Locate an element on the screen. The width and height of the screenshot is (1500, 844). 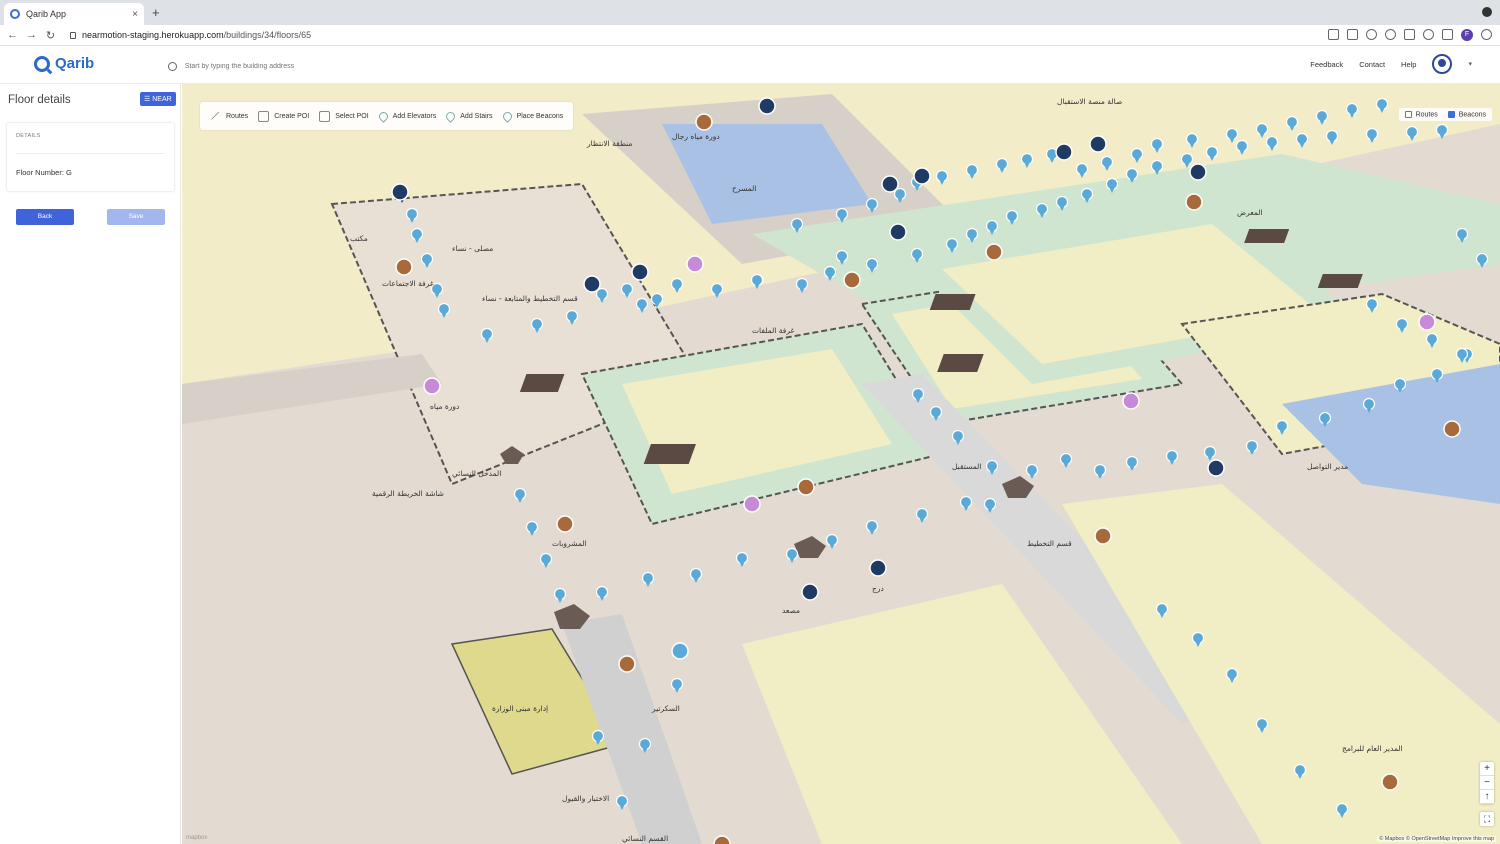
near-button: ☰ NEAR is located at coordinates (158, 99).